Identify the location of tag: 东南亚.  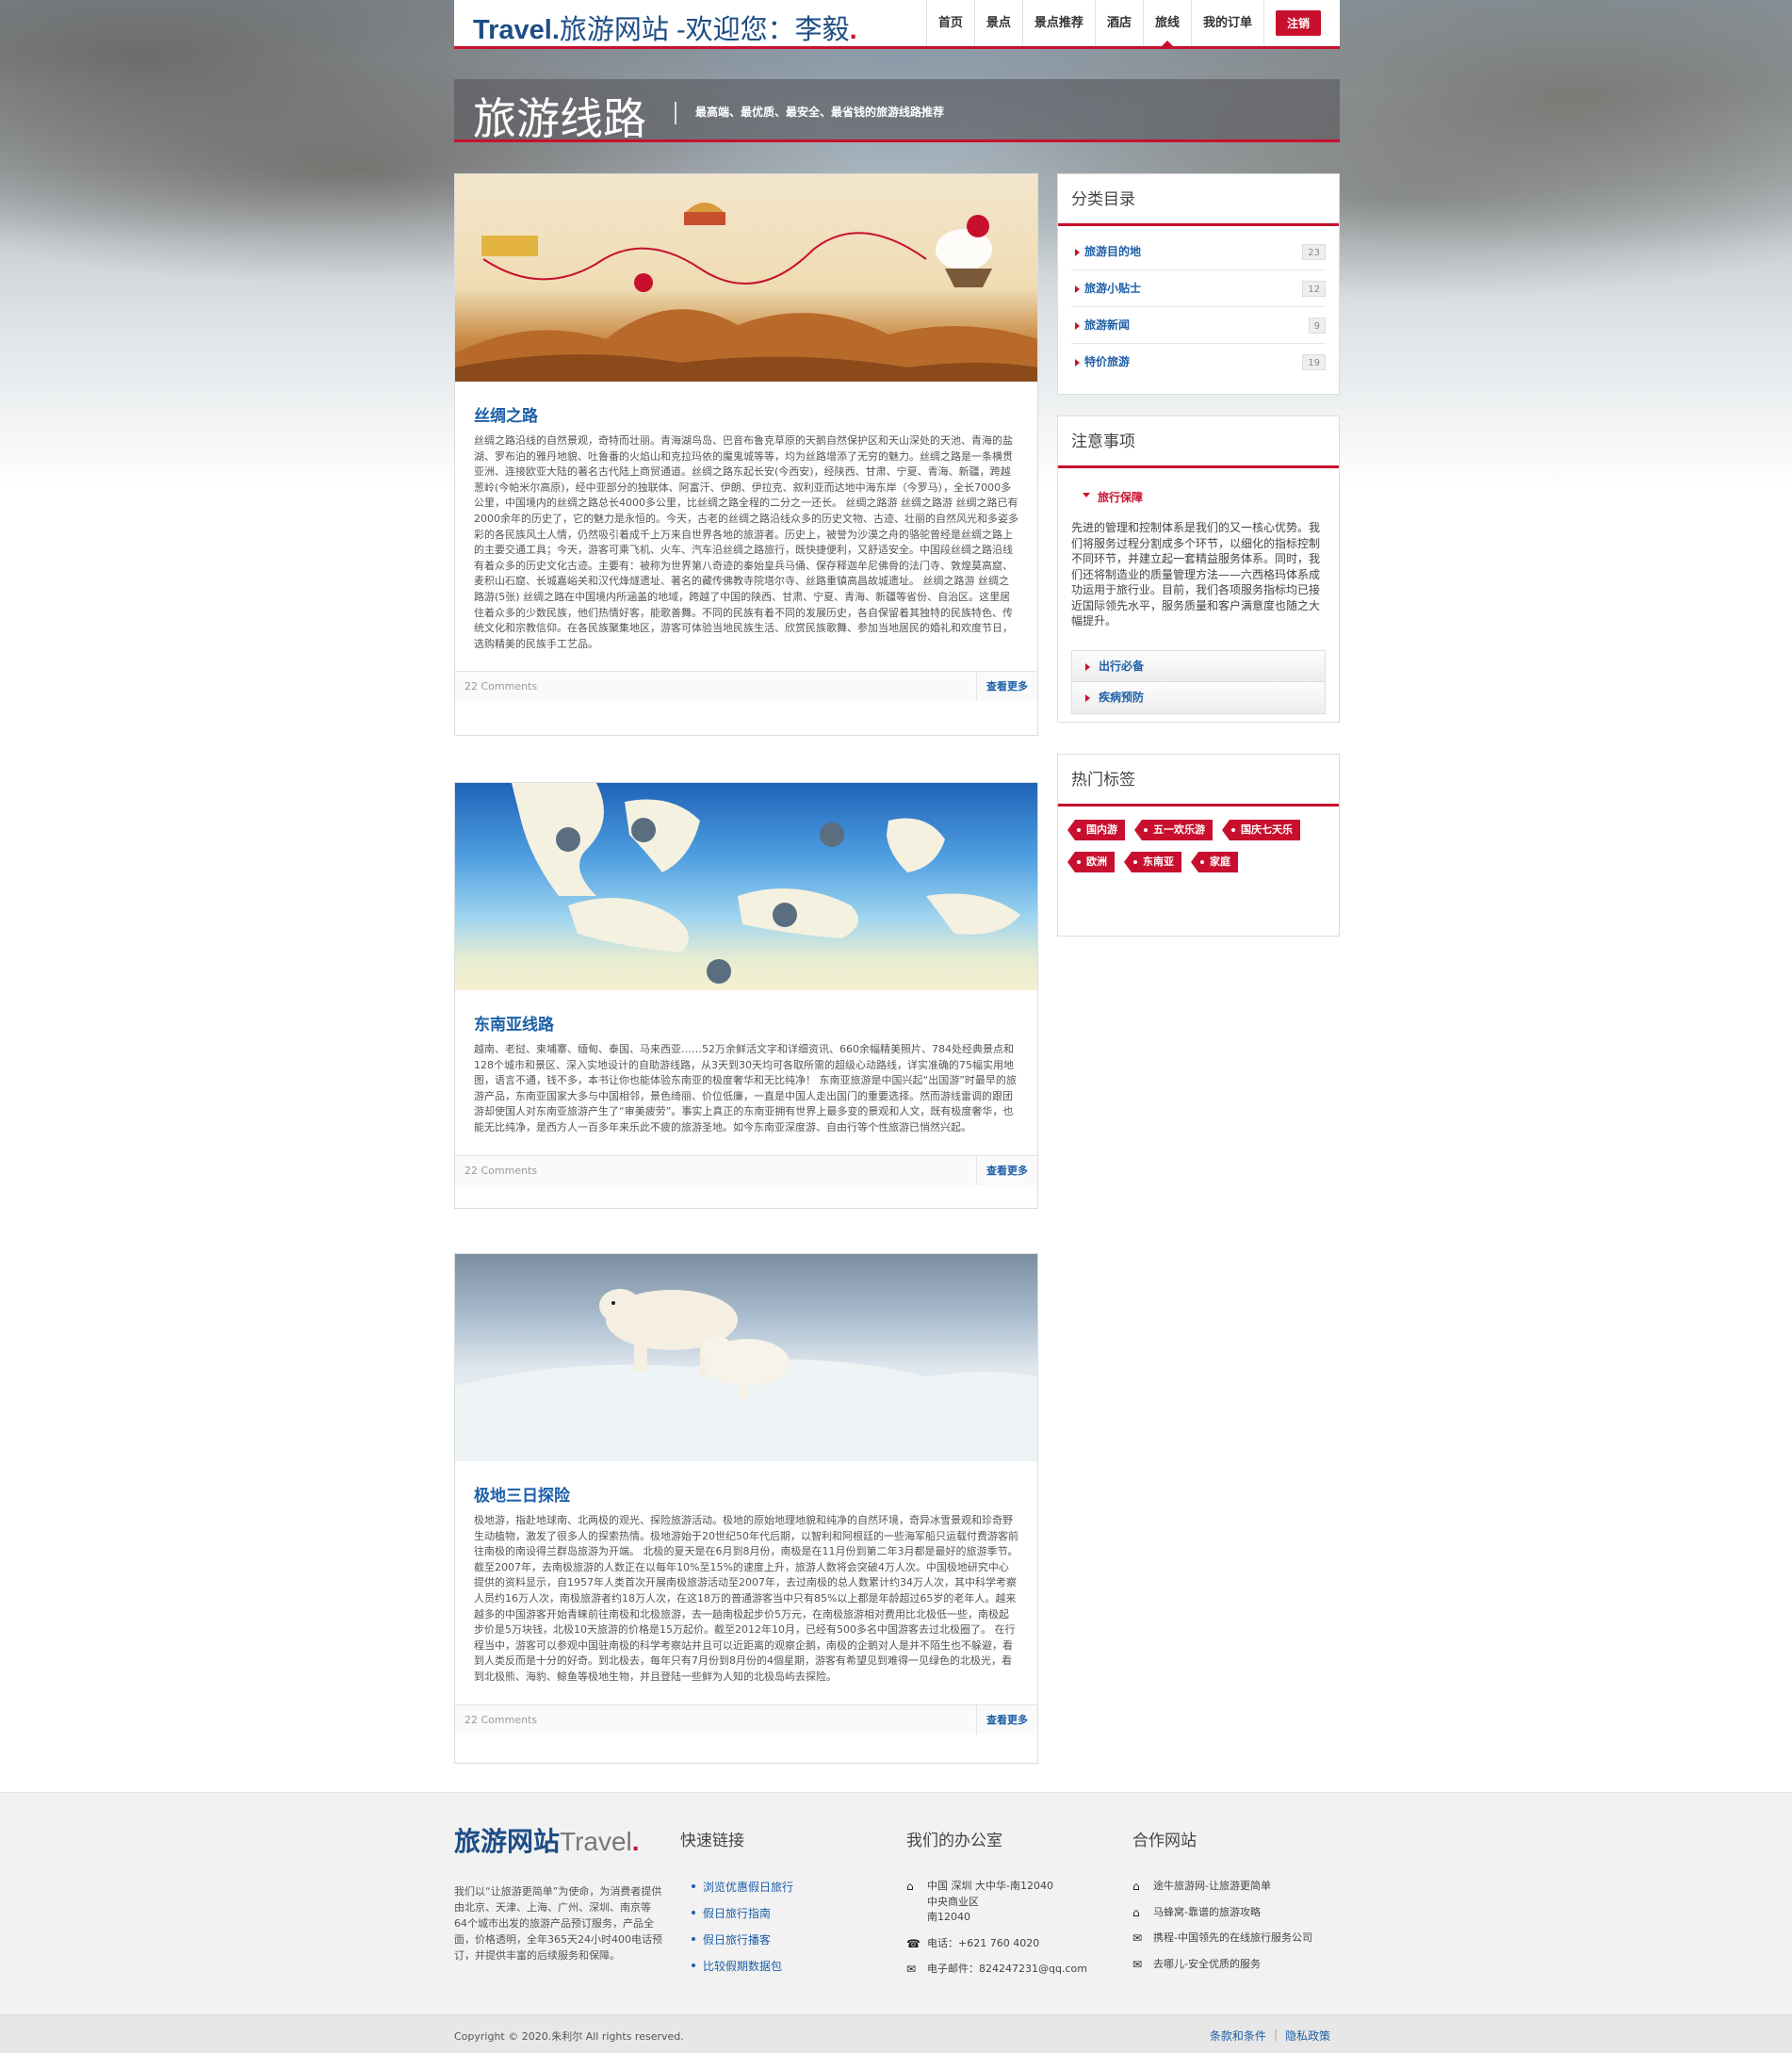
(1153, 862).